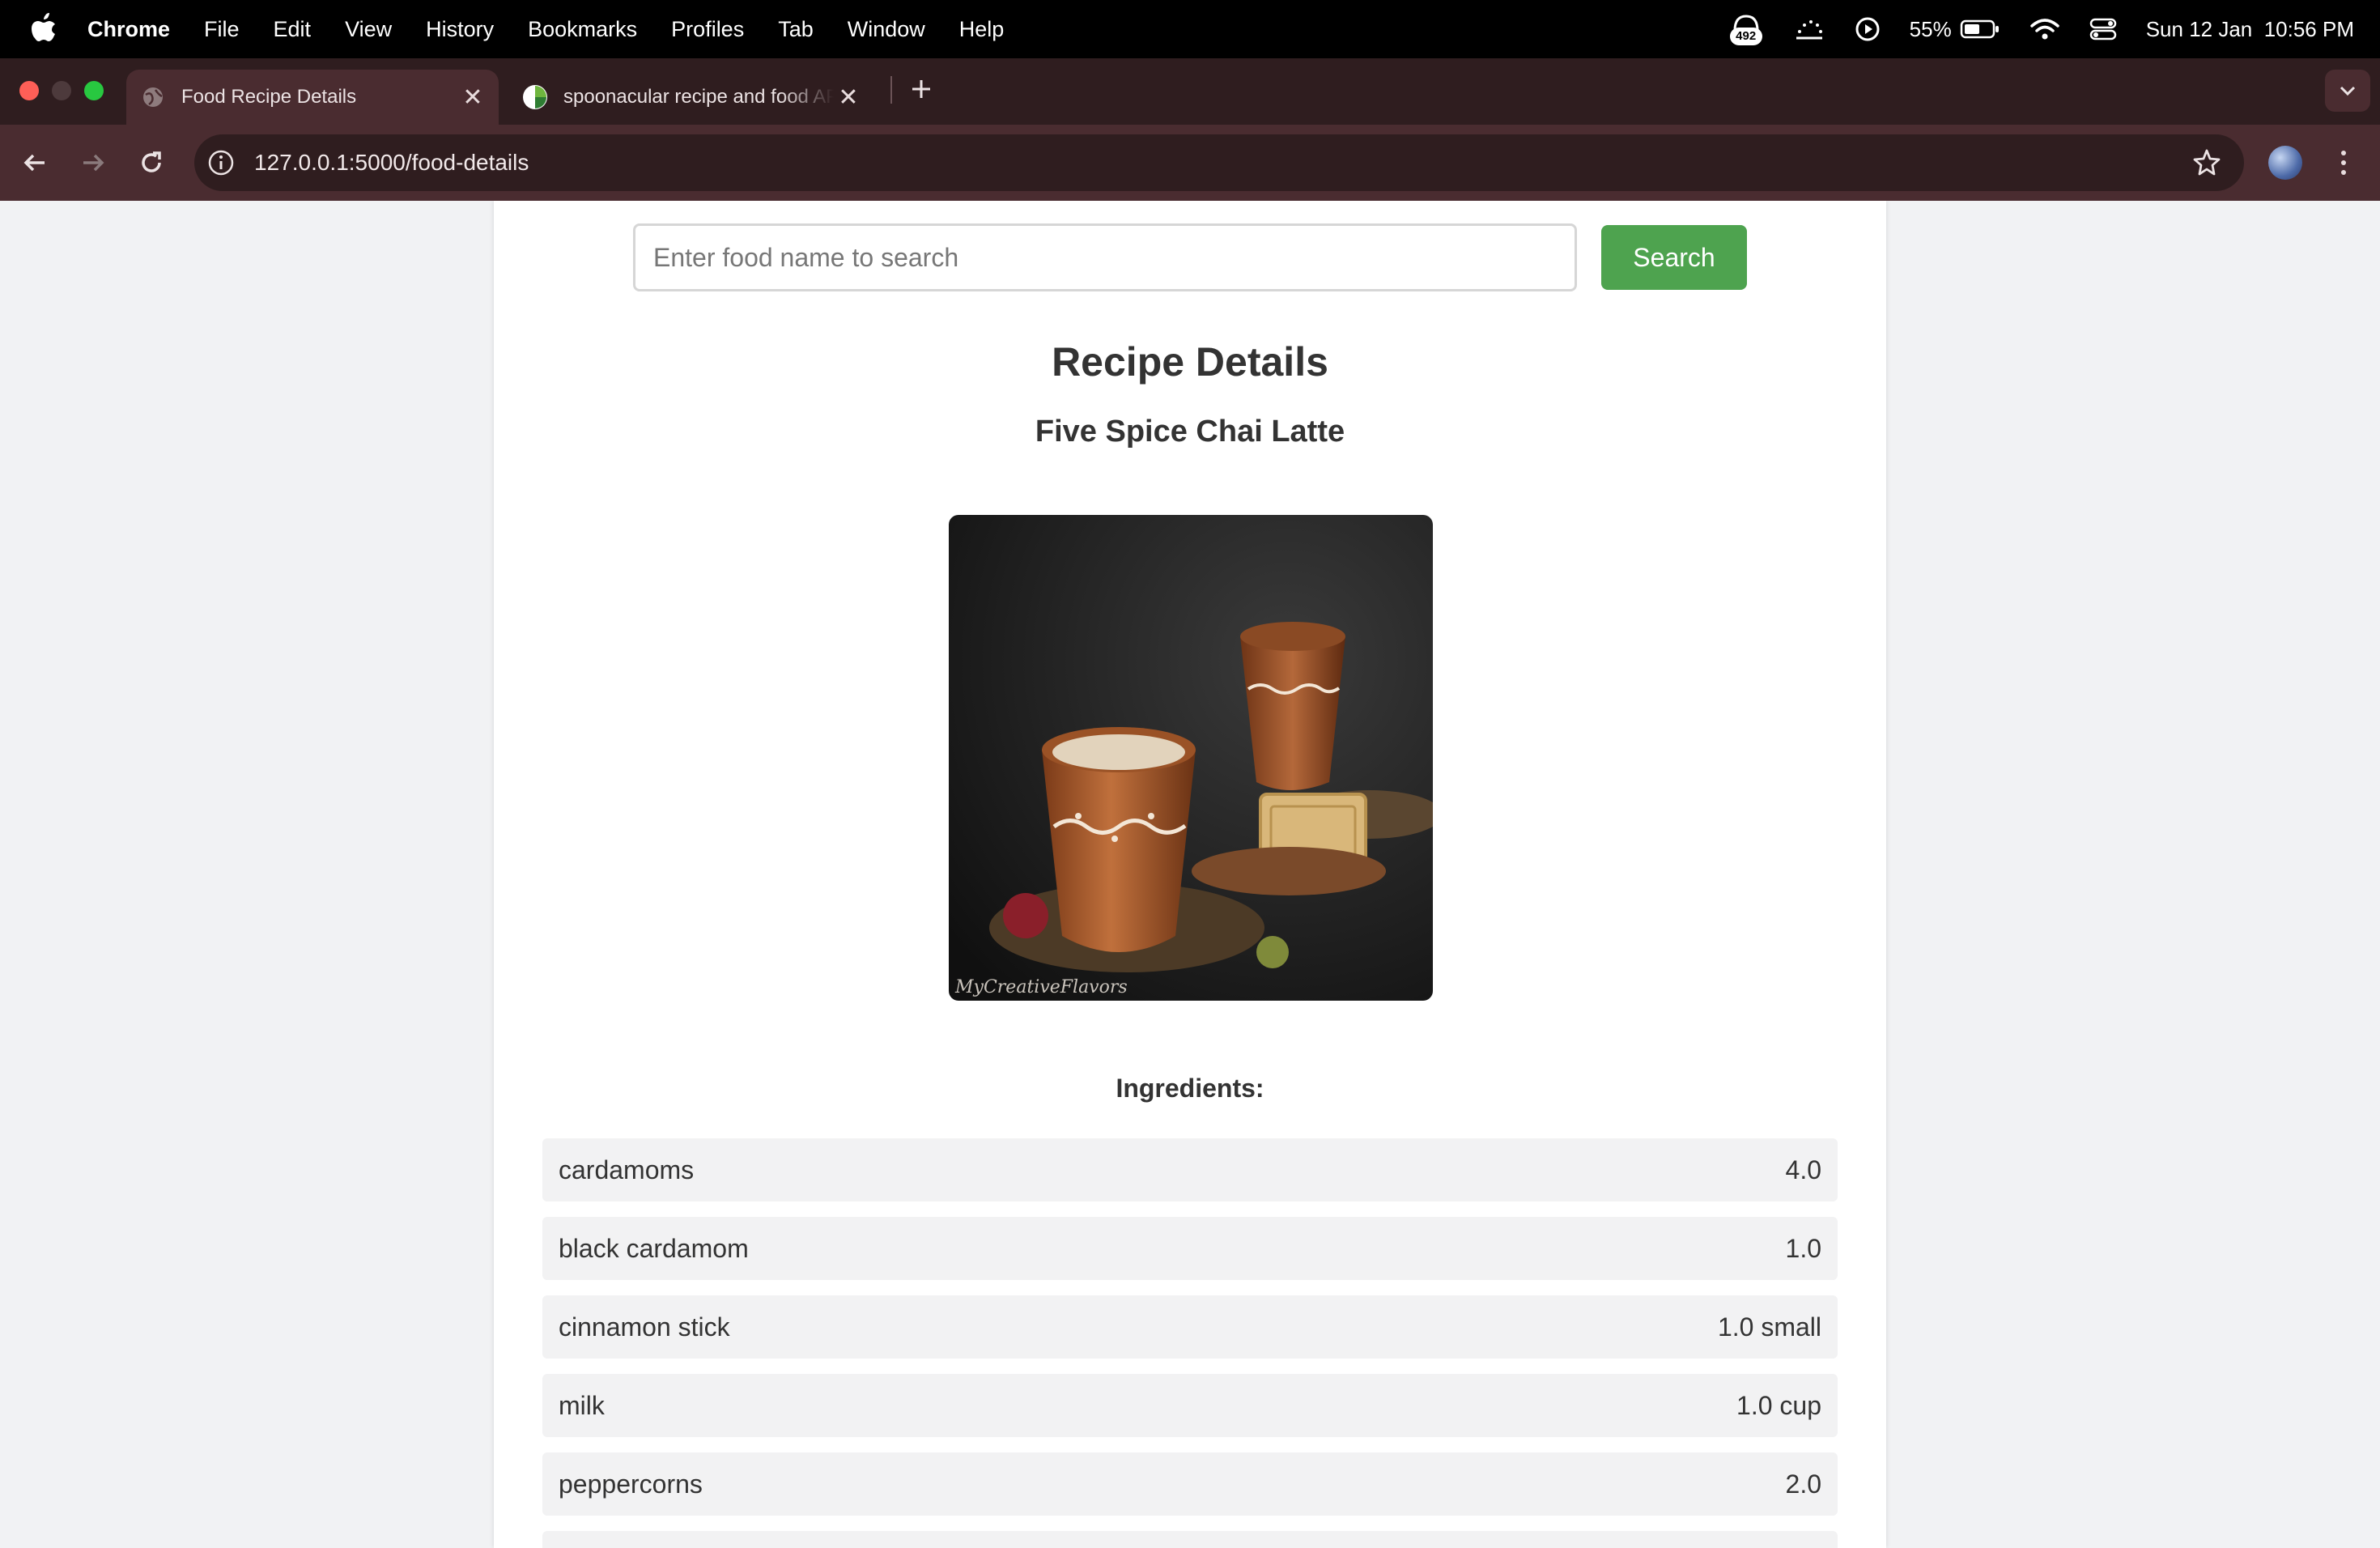 The height and width of the screenshot is (1548, 2380). I want to click on tab-search-chevron-icon, so click(2347, 91).